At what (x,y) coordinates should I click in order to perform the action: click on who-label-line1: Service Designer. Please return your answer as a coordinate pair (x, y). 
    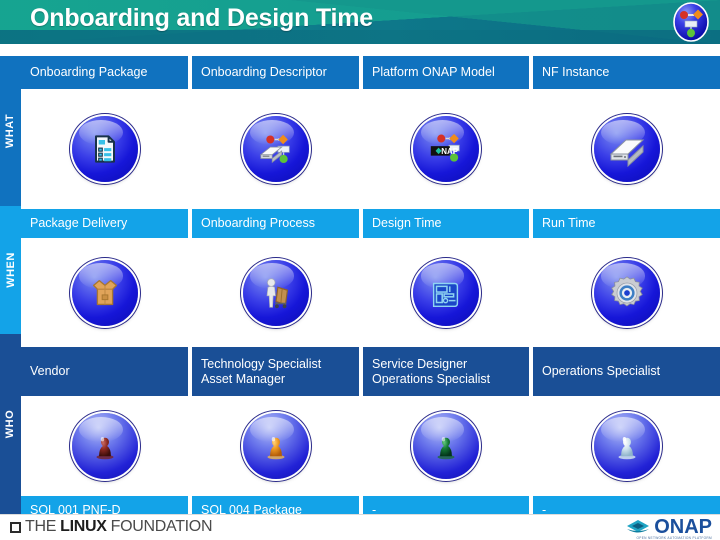
    Looking at the image, I should click on (420, 363).